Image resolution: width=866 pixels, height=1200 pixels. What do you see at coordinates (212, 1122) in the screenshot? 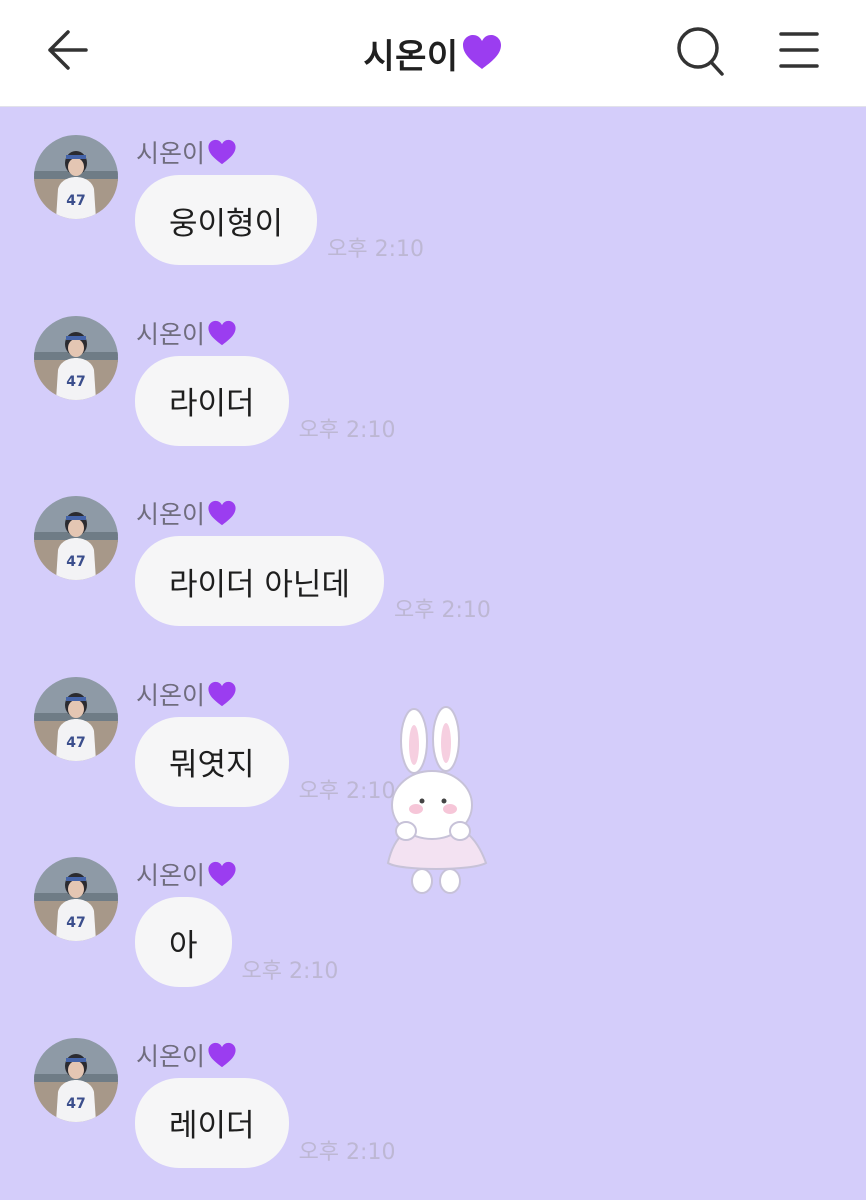
I see `message-bubble: 레이더` at bounding box center [212, 1122].